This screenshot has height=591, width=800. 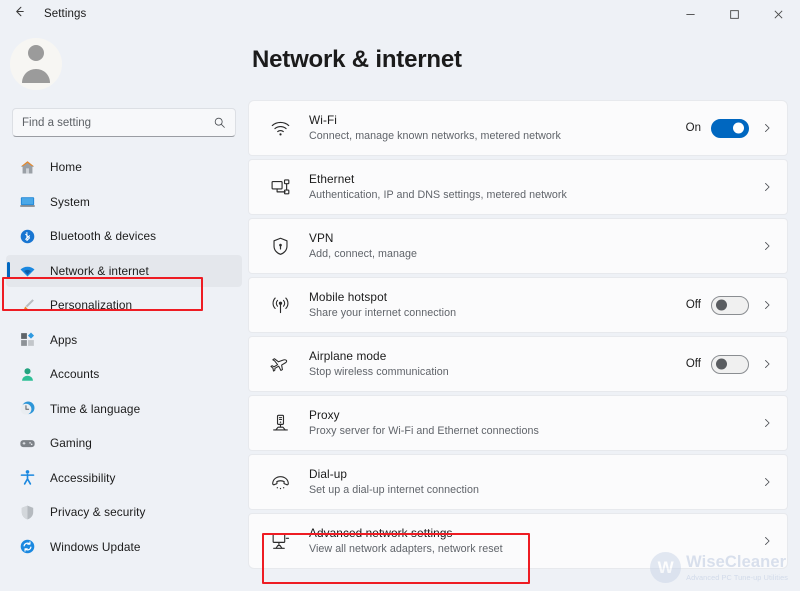 What do you see at coordinates (124, 236) in the screenshot?
I see `sidebar-item-bluetooth-devices: Bluetooth & devices` at bounding box center [124, 236].